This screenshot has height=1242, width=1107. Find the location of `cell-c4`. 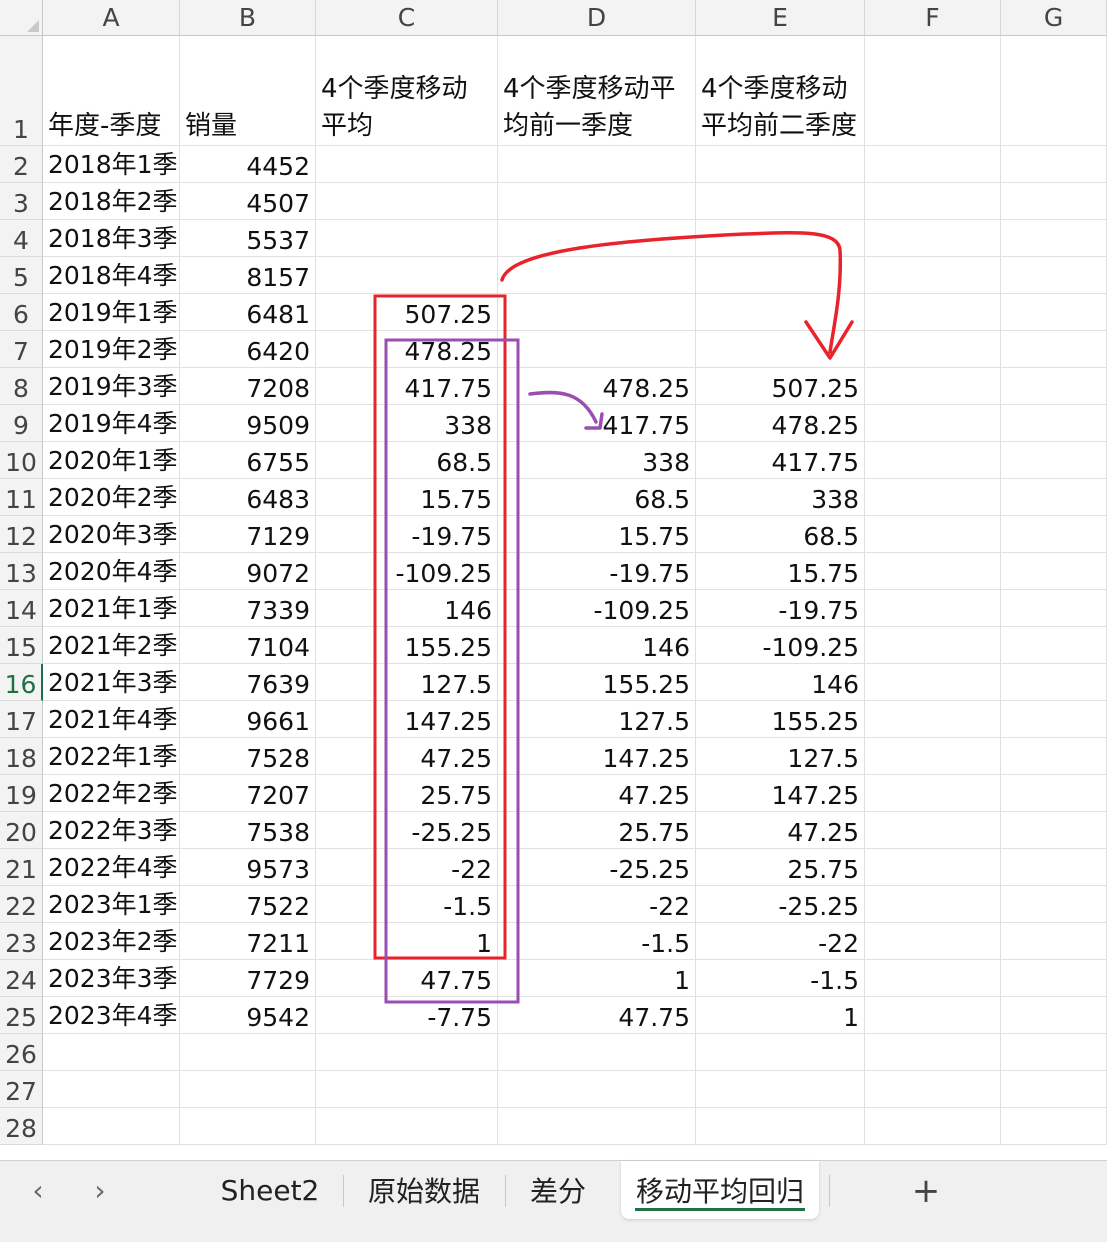

cell-c4 is located at coordinates (407, 238).